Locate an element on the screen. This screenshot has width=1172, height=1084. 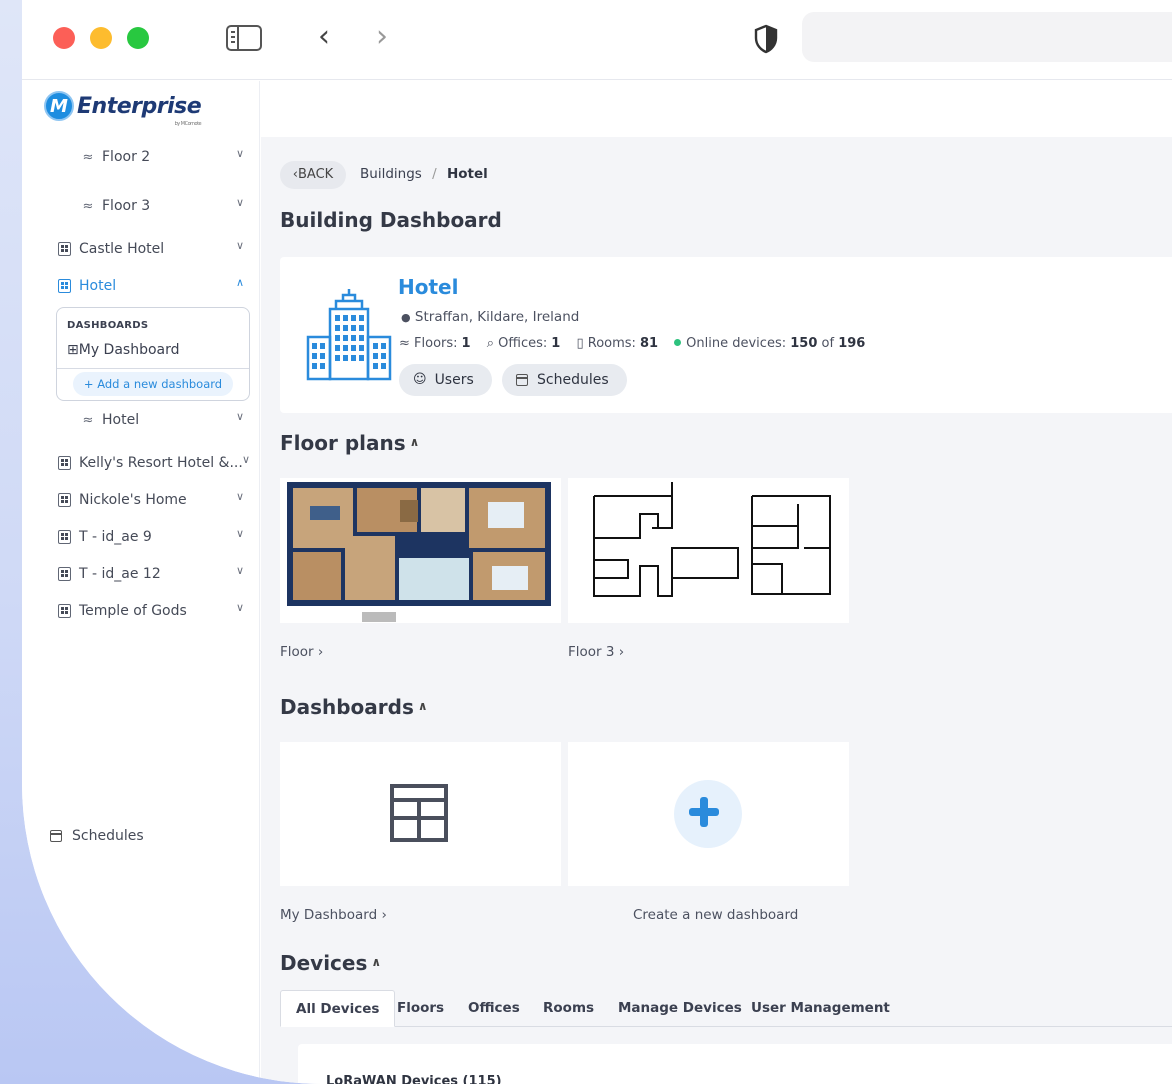
plus-icon is located at coordinates (708, 814).